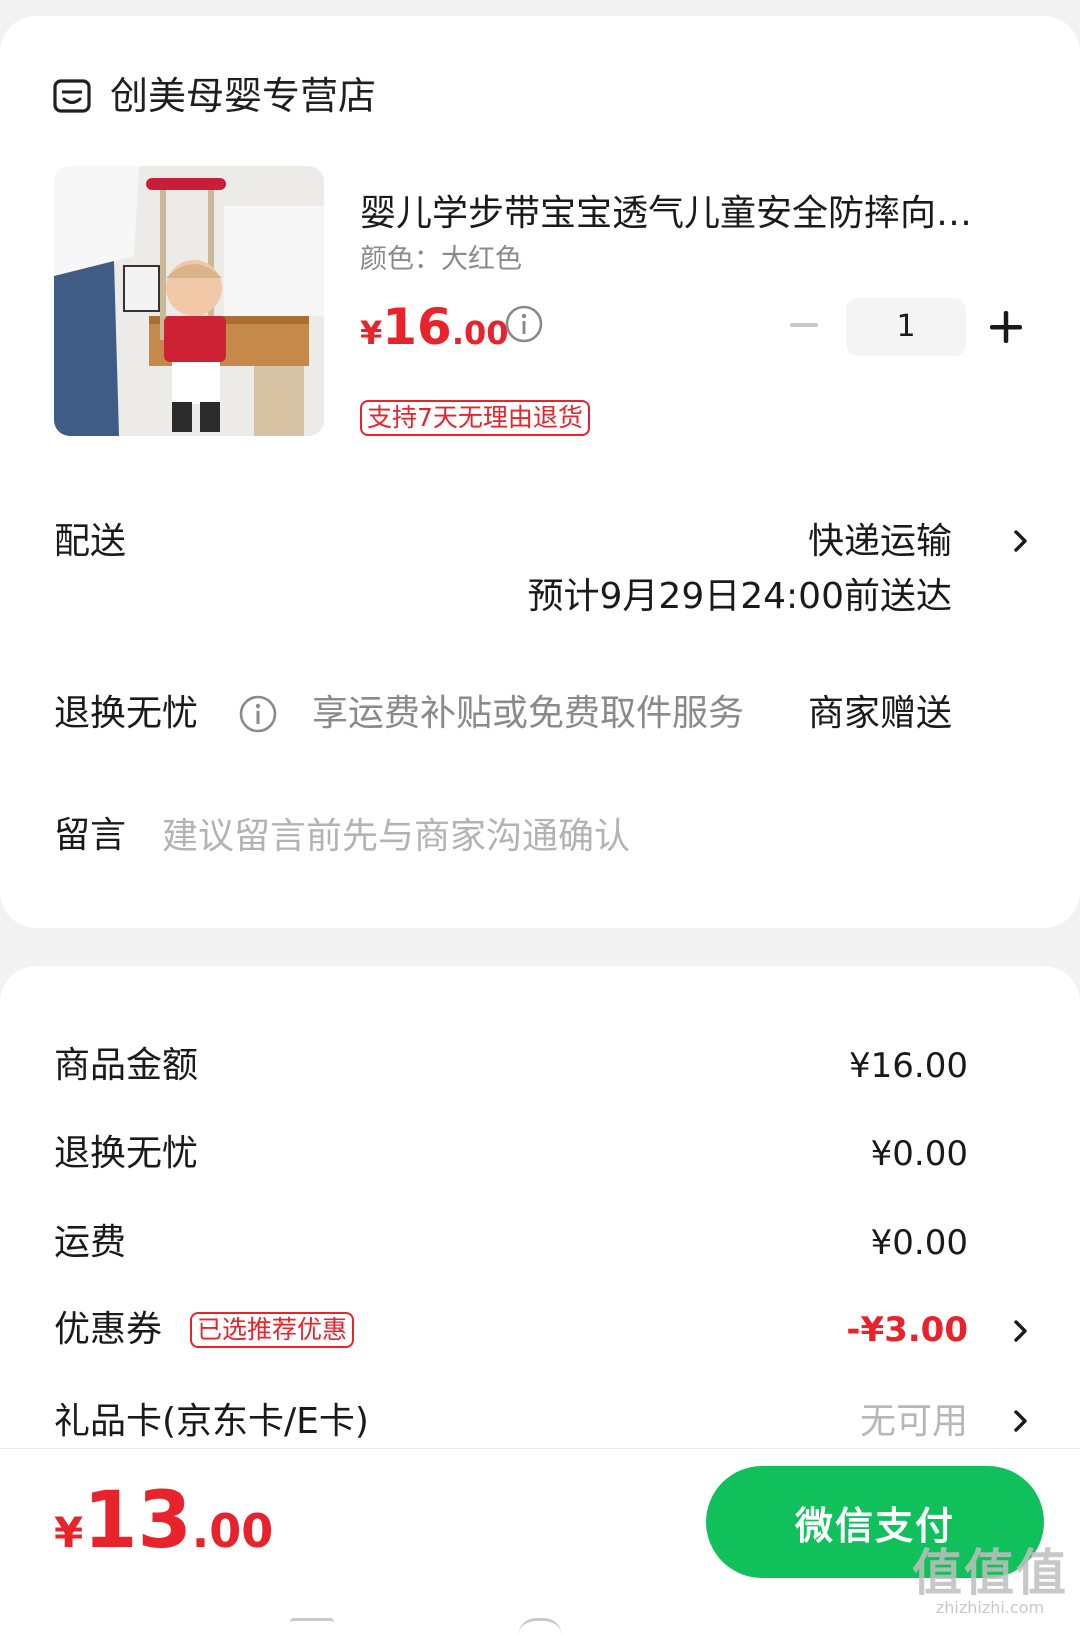 The width and height of the screenshot is (1080, 1636). I want to click on delivery-method: 快递运输, so click(880, 542).